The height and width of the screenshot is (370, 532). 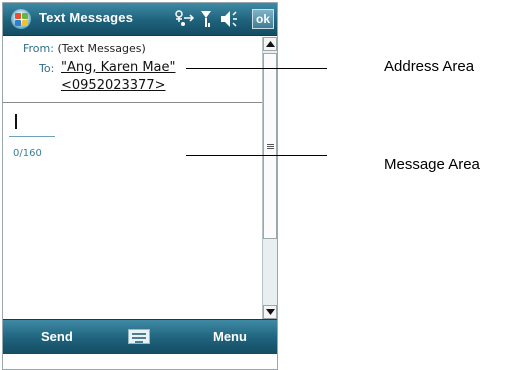 I want to click on address-area-leader-line, so click(x=256, y=68).